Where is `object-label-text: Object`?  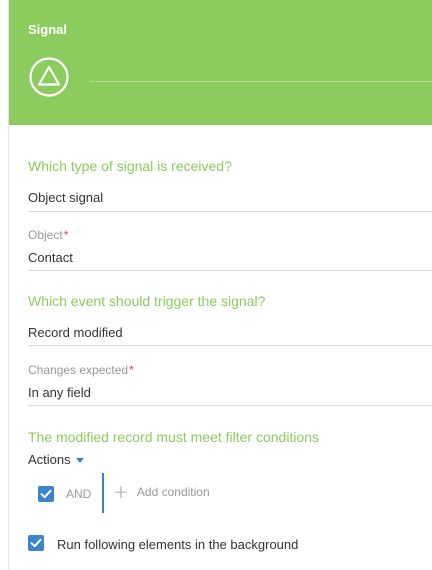
object-label-text: Object is located at coordinates (45, 235).